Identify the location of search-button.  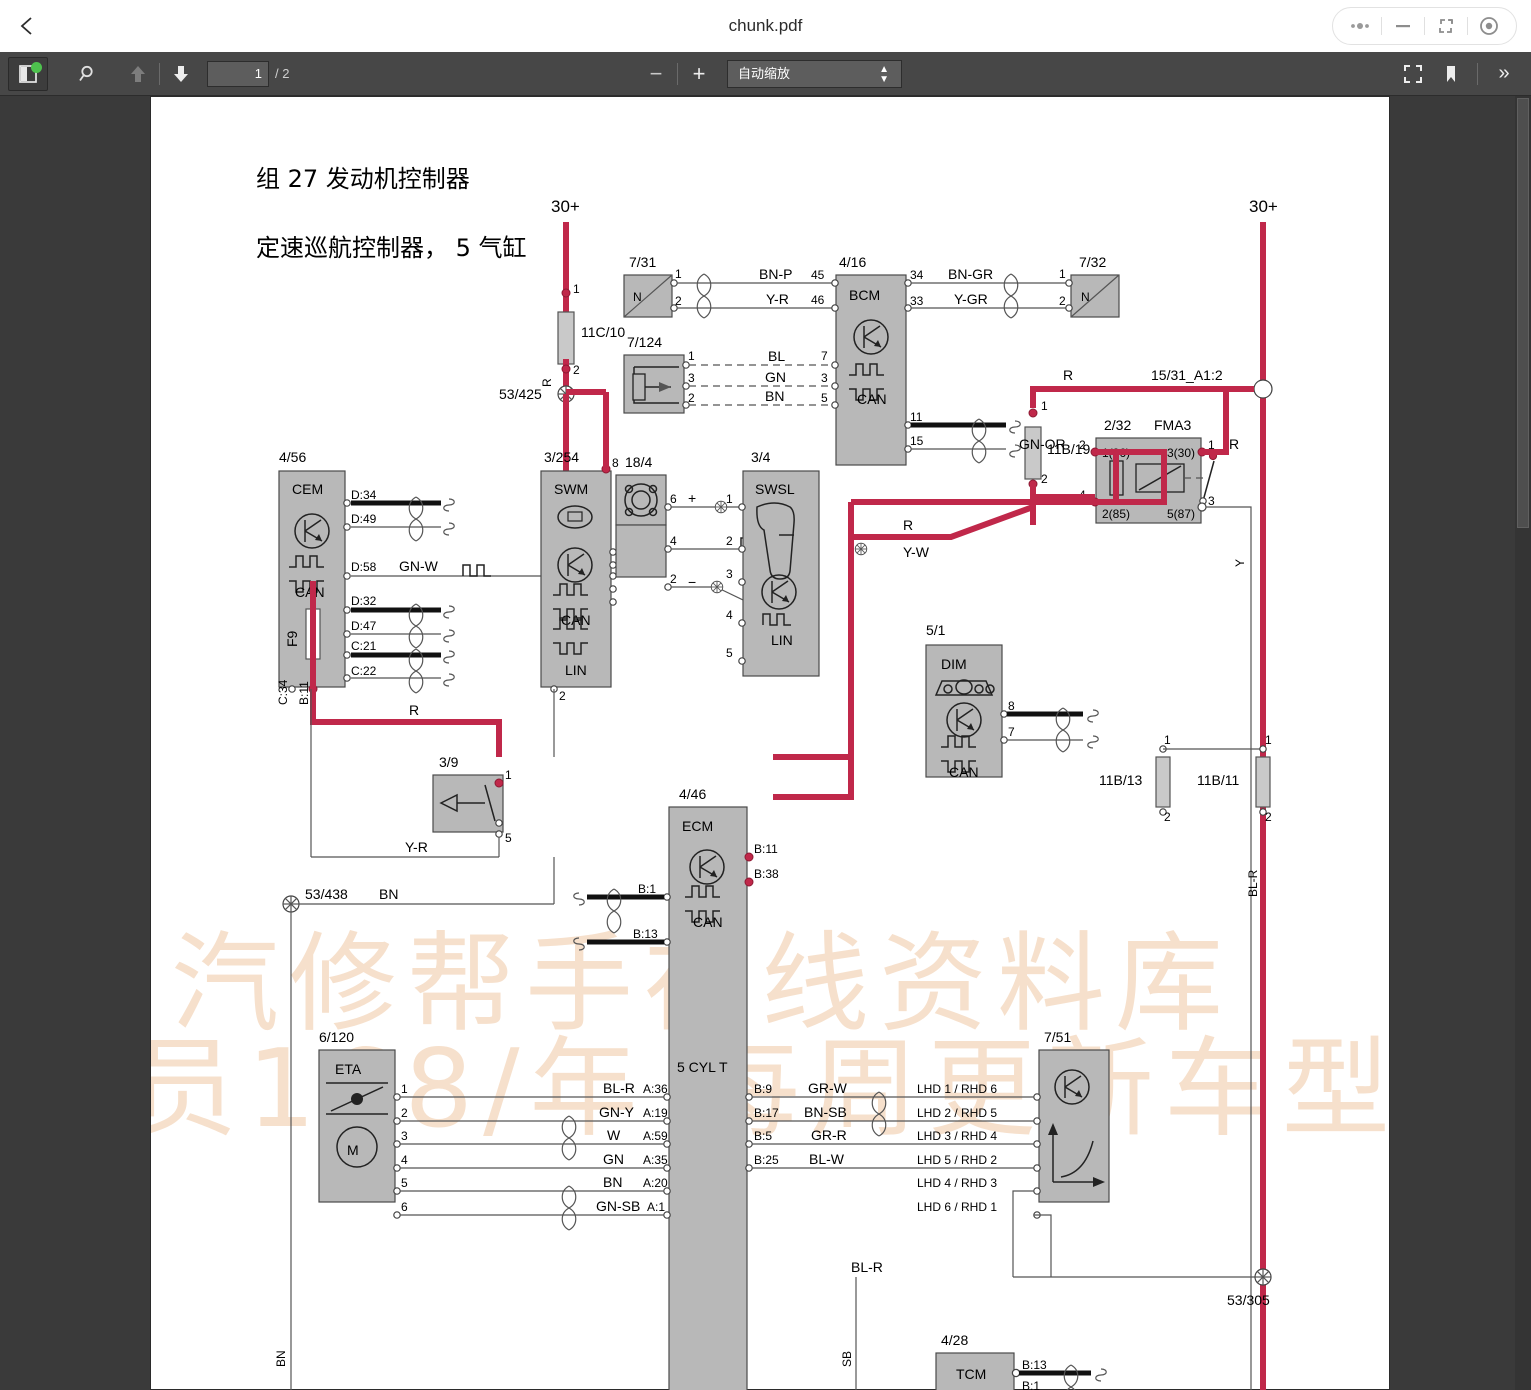
(88, 74).